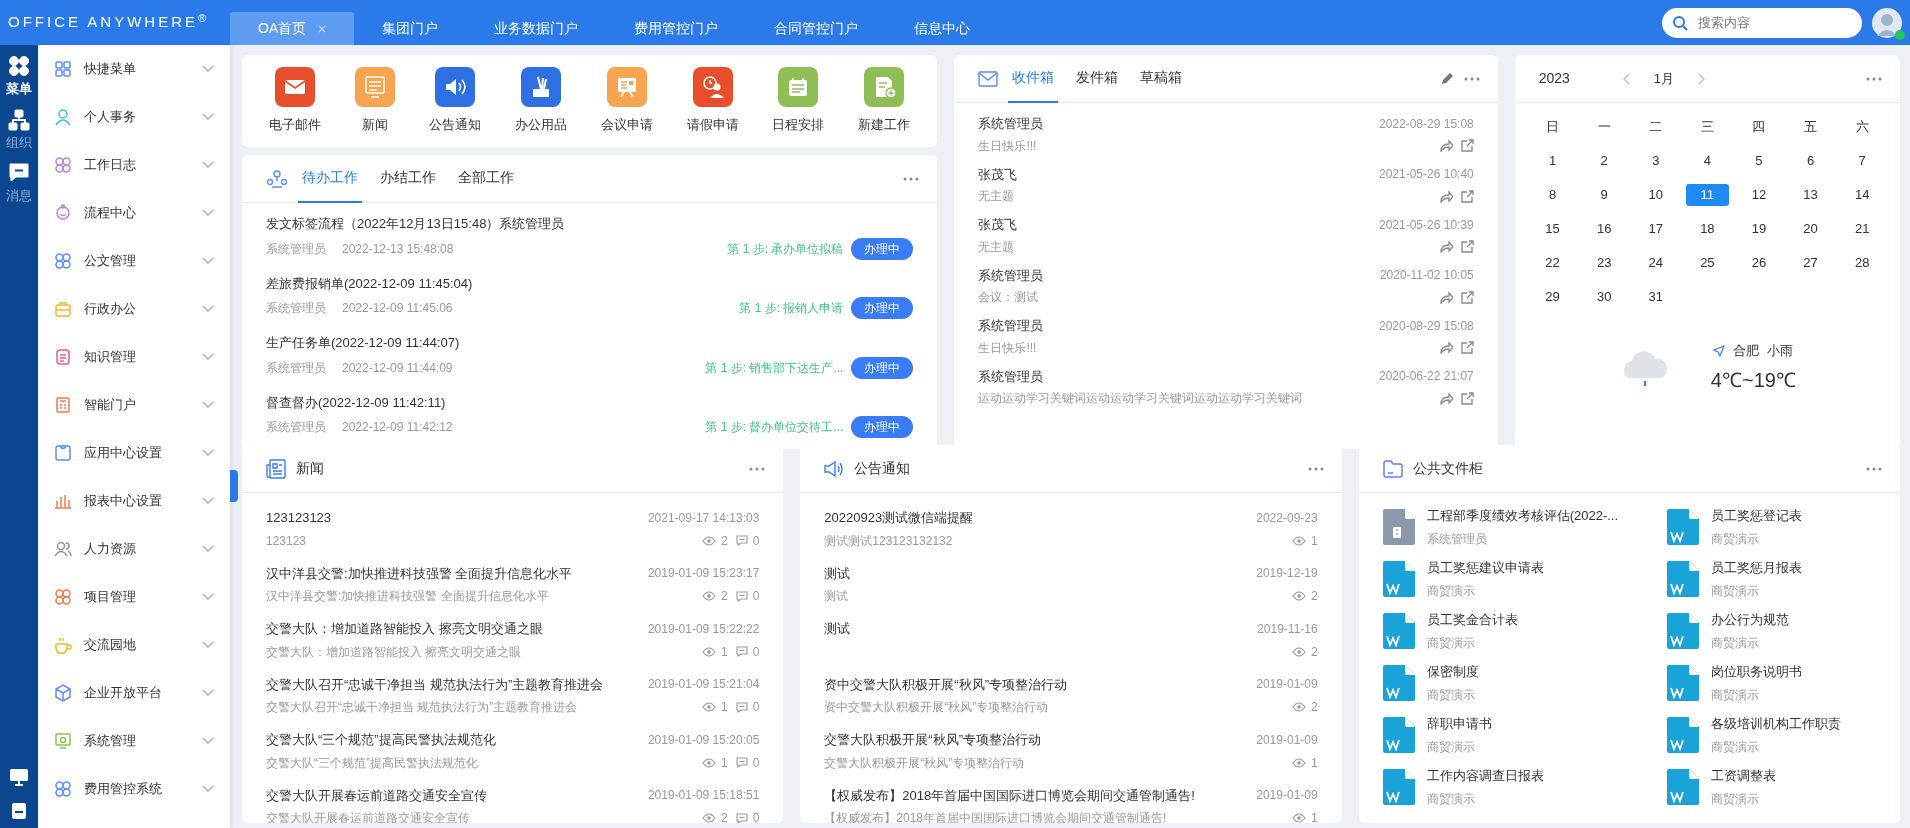  I want to click on pencil-icon, so click(1446, 78).